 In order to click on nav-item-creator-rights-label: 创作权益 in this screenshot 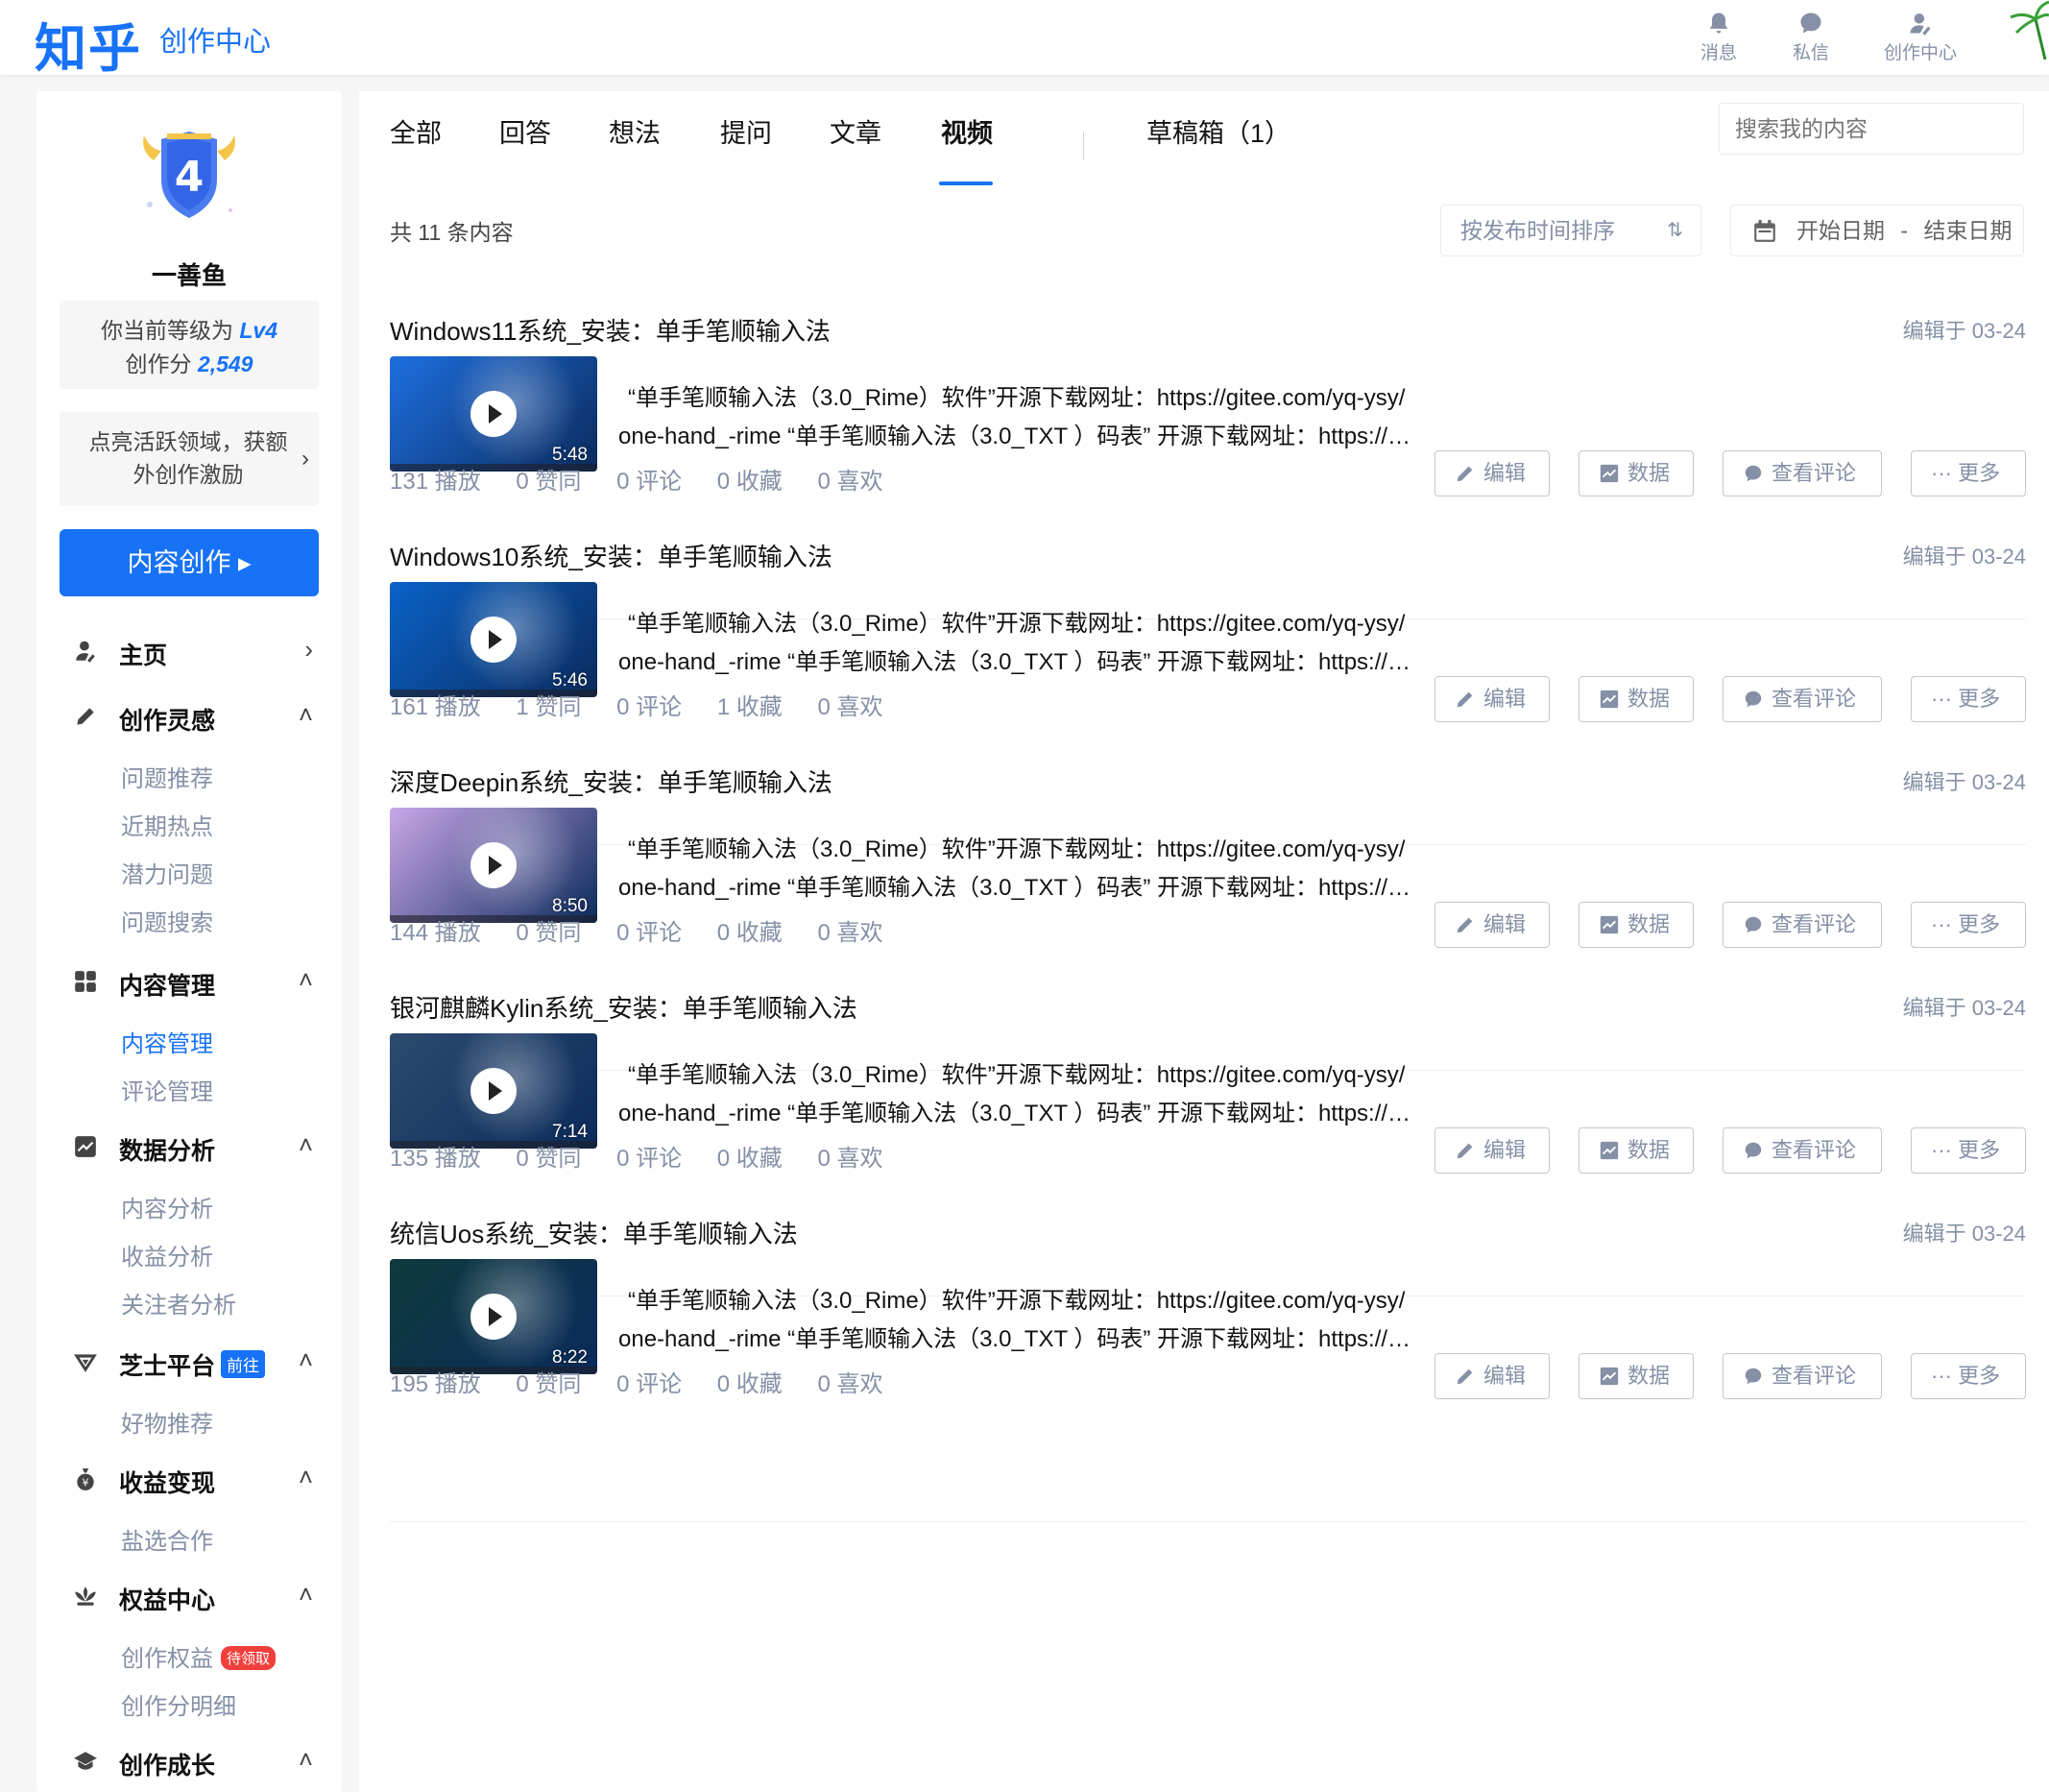, I will do `click(167, 1659)`.